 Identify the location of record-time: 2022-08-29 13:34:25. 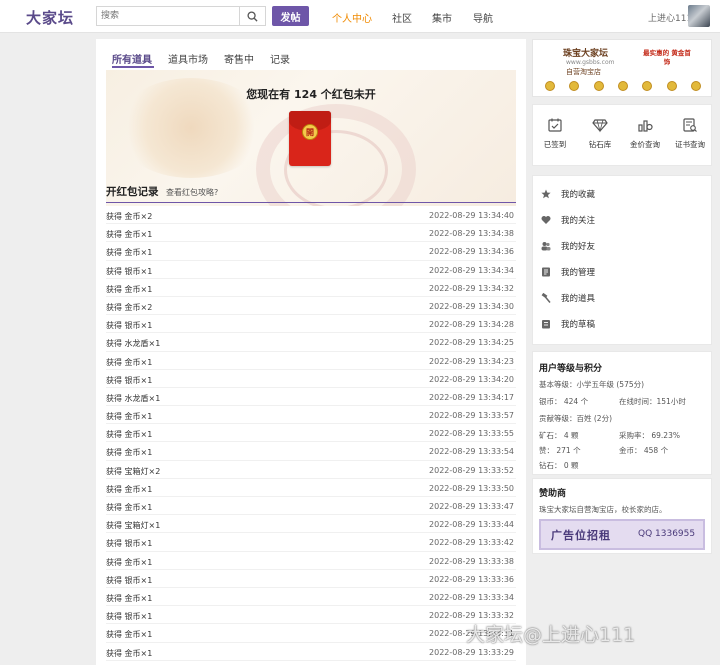
(471, 343).